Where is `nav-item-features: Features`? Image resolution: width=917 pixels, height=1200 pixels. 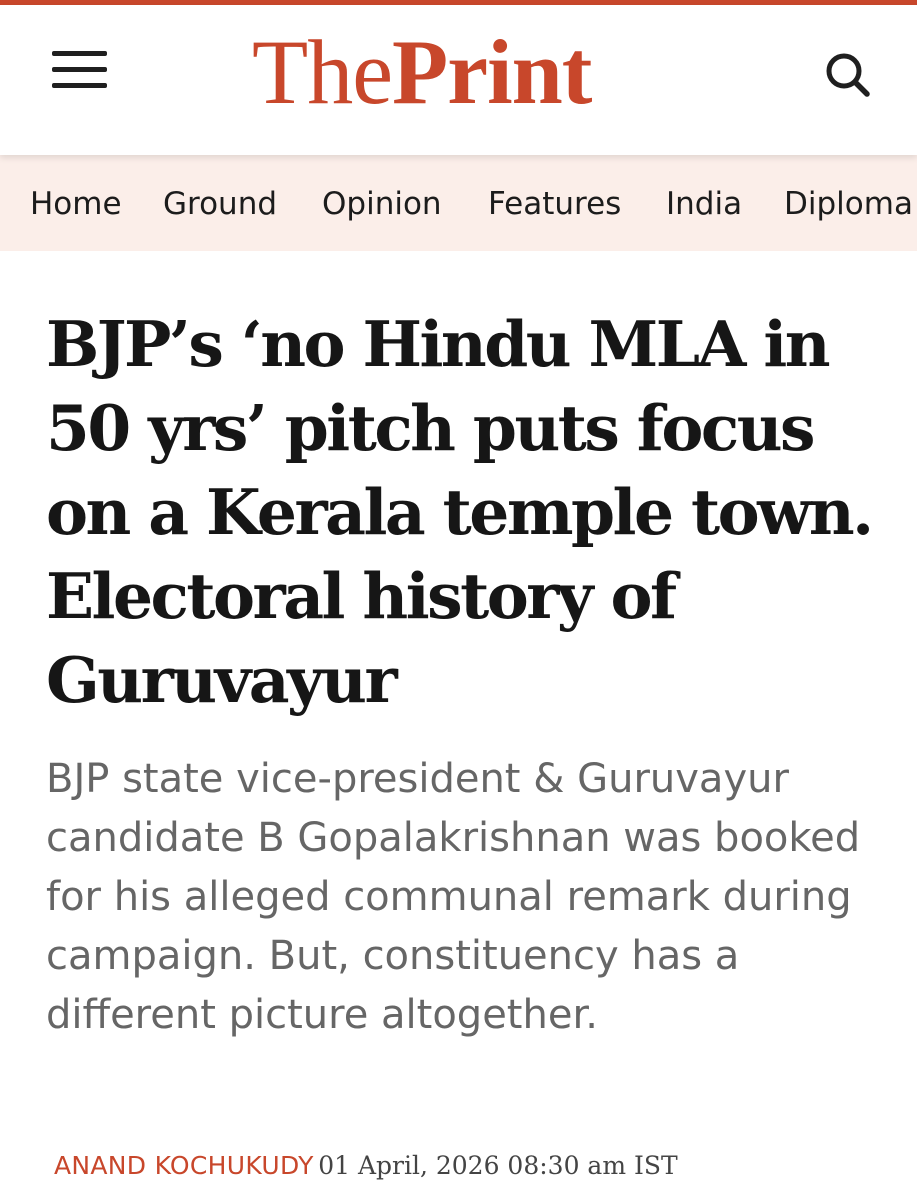
nav-item-features: Features is located at coordinates (554, 204).